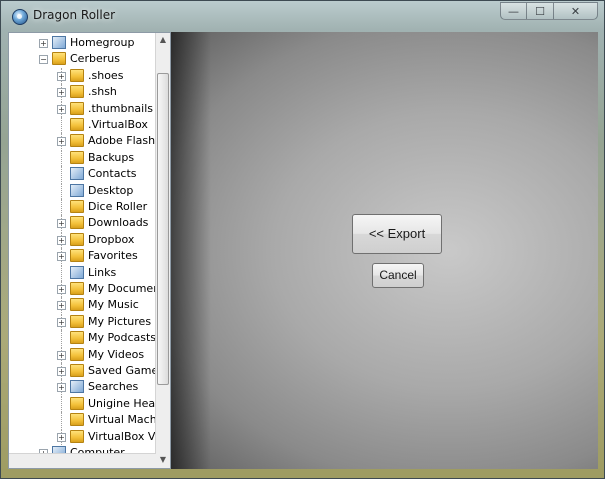 This screenshot has width=605, height=479. Describe the element at coordinates (111, 190) in the screenshot. I see `tree-item-label: Desktop` at that location.